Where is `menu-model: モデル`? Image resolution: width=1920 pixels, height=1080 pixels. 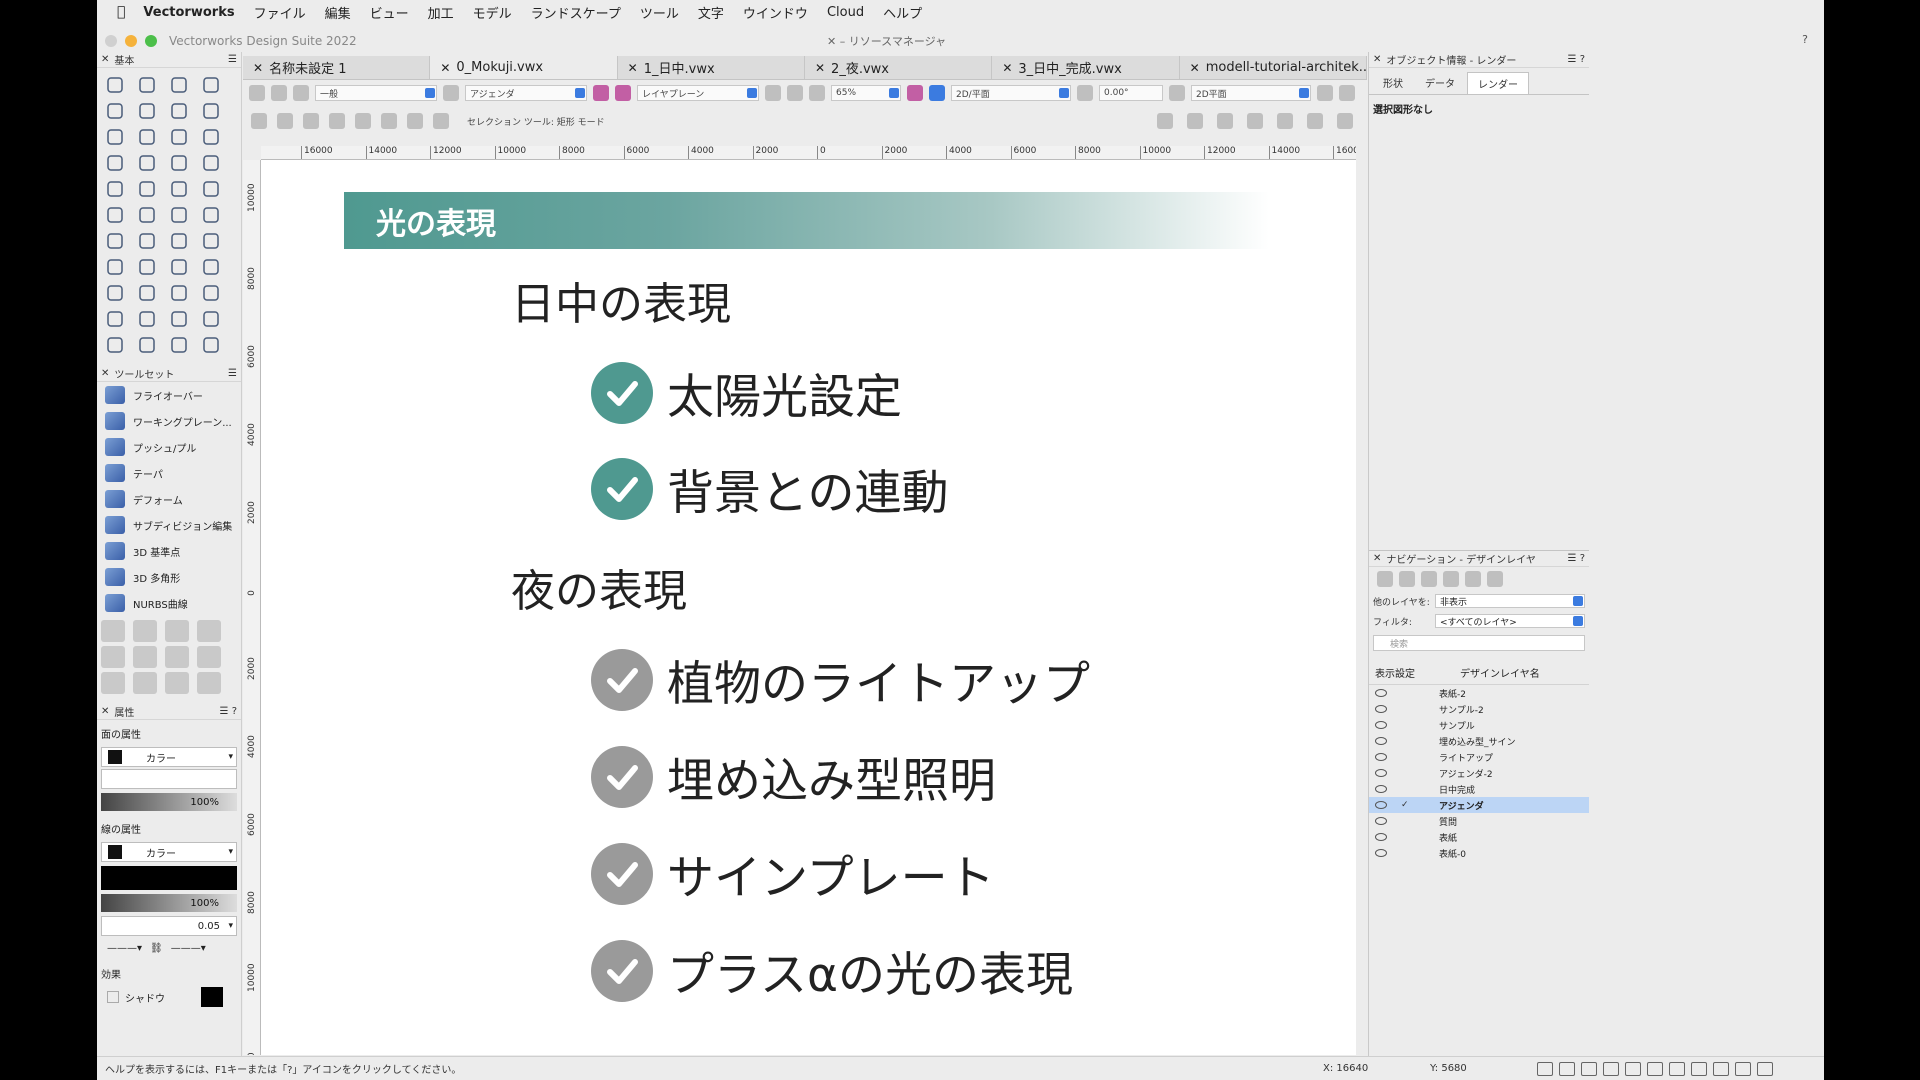
menu-model: モデル is located at coordinates (492, 12).